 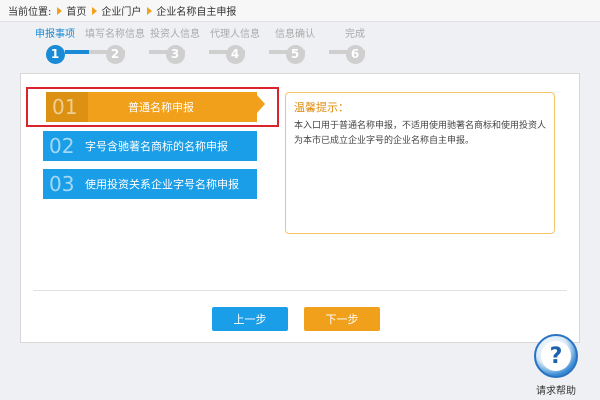 What do you see at coordinates (161, 107) in the screenshot?
I see `option-label: 普通名称申报` at bounding box center [161, 107].